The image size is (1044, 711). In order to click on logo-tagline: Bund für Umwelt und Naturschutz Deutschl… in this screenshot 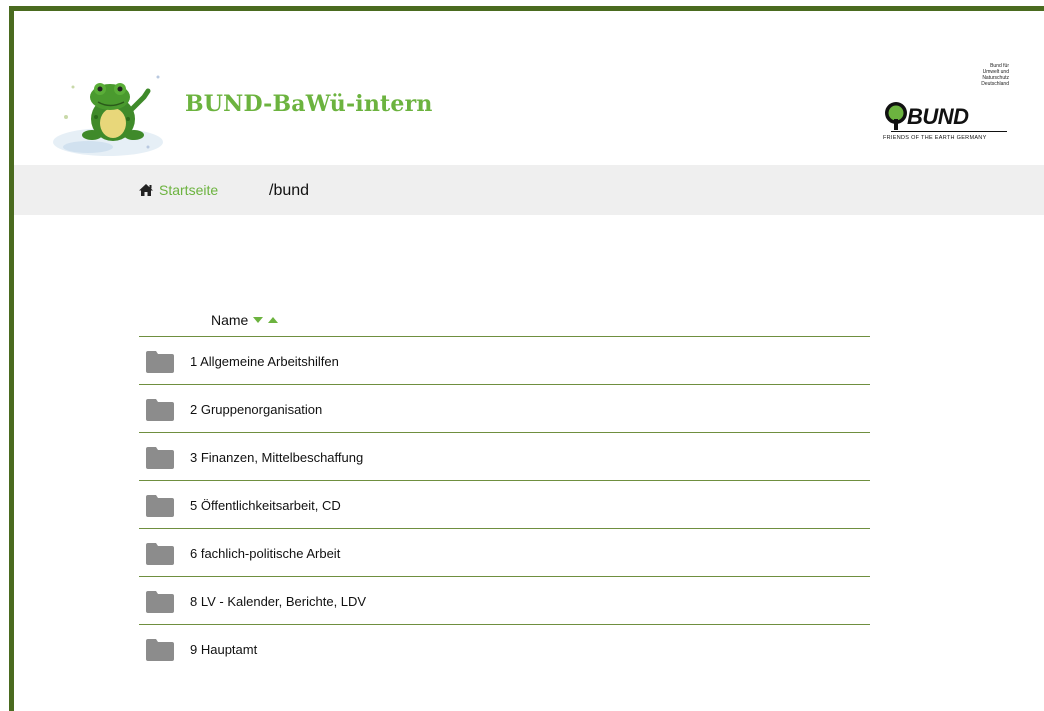, I will do `click(995, 75)`.